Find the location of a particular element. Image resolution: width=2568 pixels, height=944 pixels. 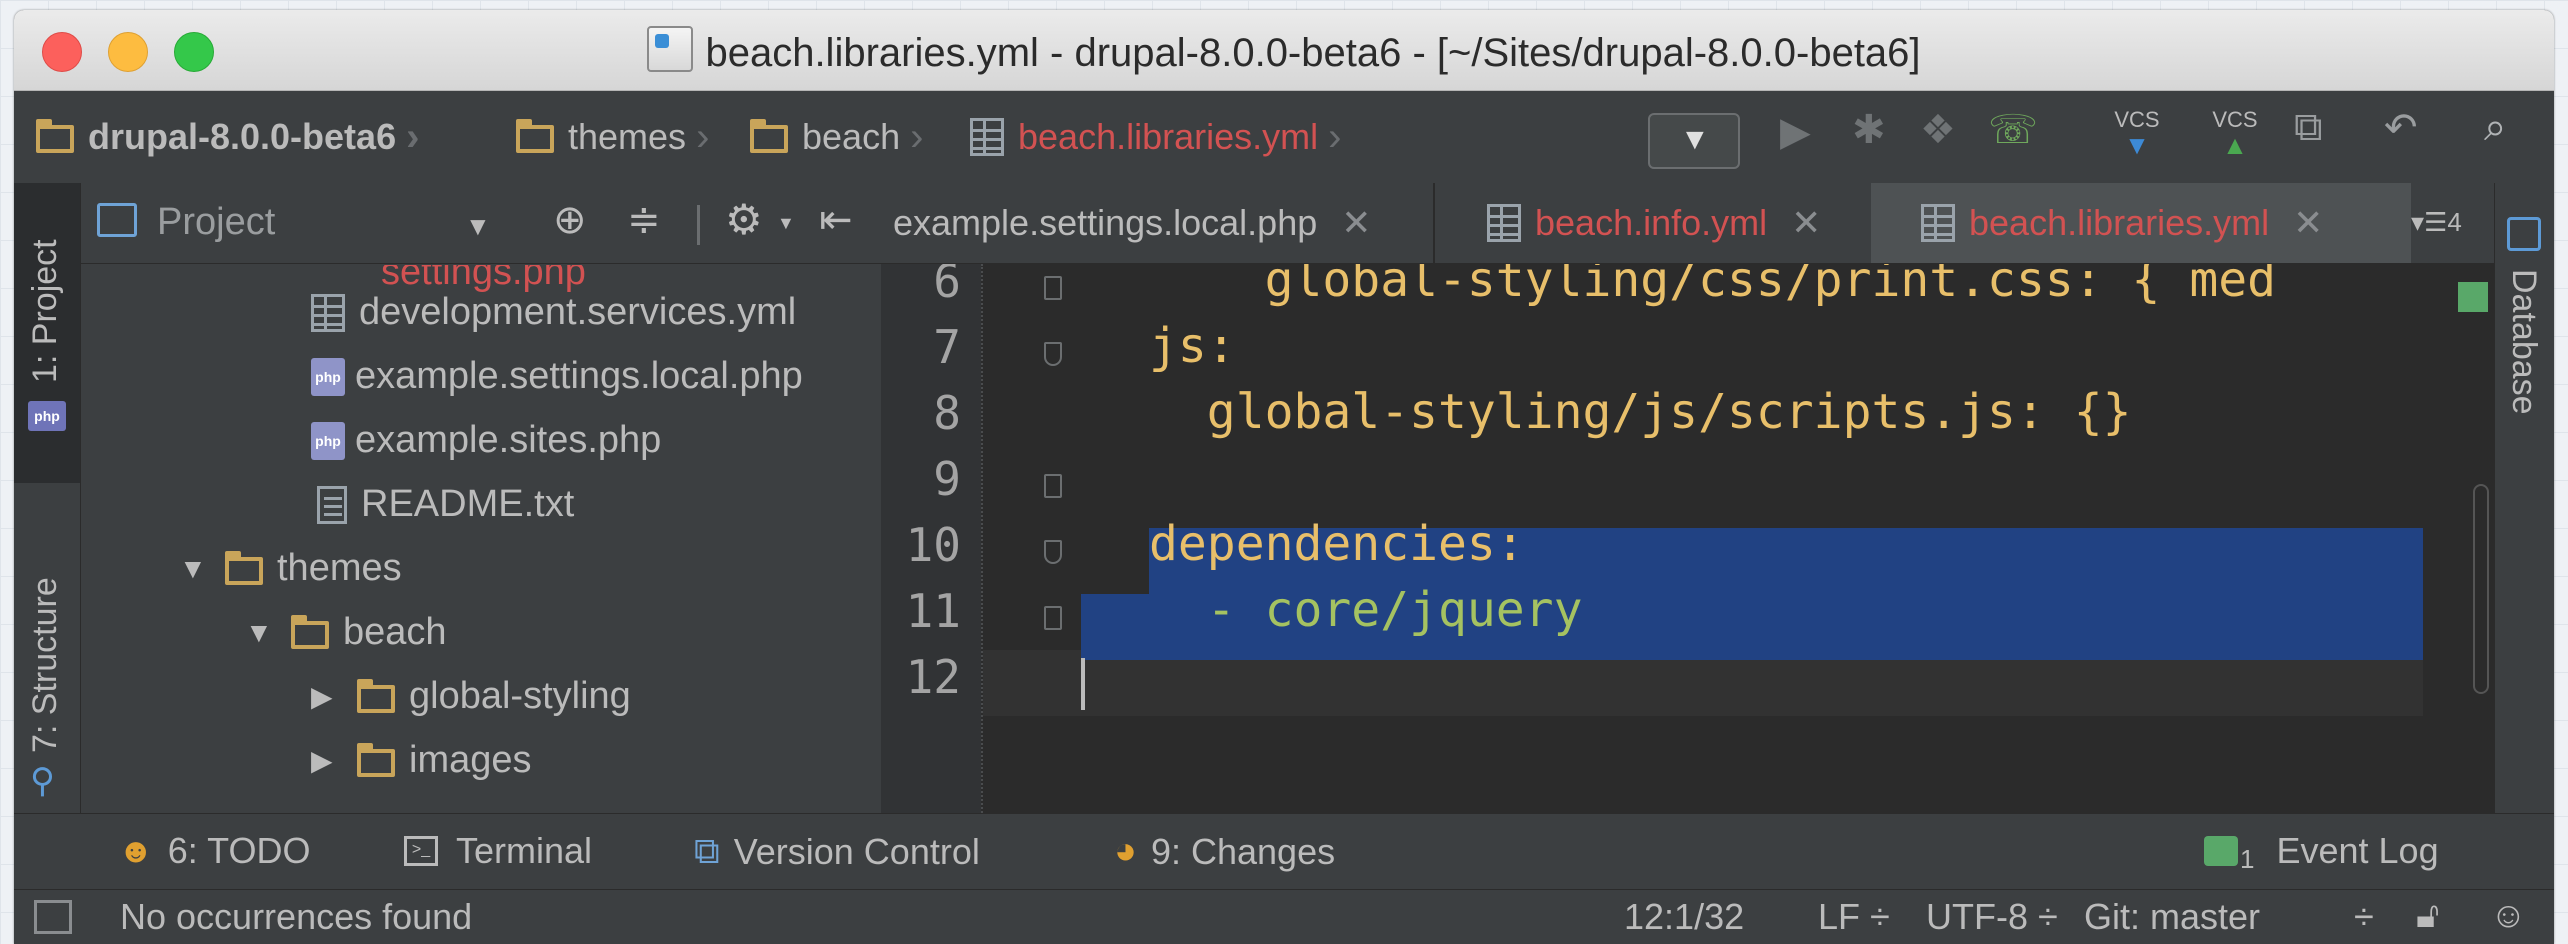

left-tool-strip: 1: Project php 7: Structure ⚲ is located at coordinates (47, 498).